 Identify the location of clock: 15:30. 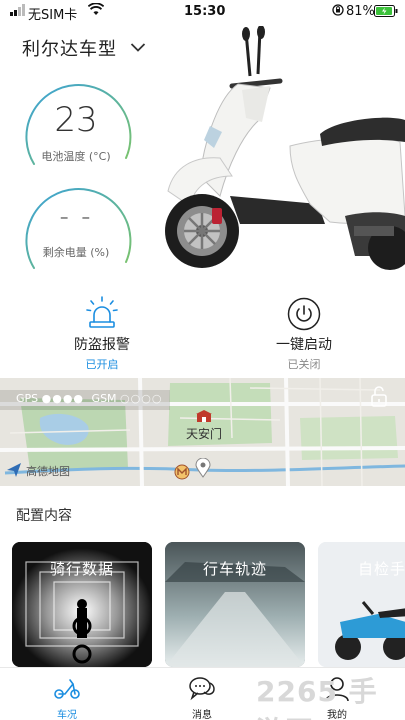
(205, 11).